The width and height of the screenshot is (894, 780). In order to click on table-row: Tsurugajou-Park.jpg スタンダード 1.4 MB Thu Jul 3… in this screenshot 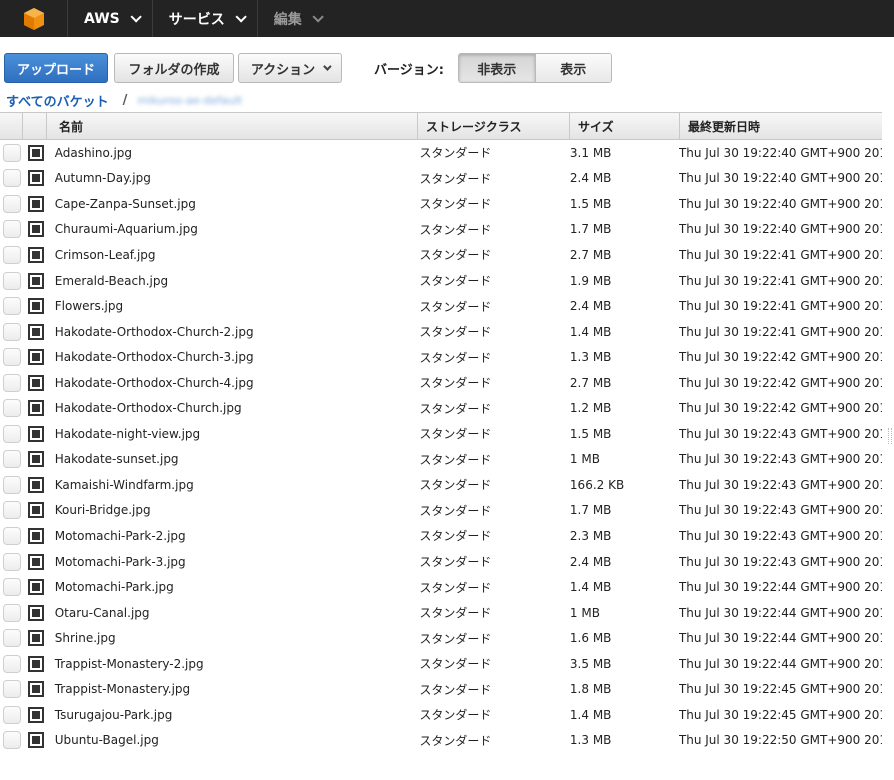, I will do `click(441, 715)`.